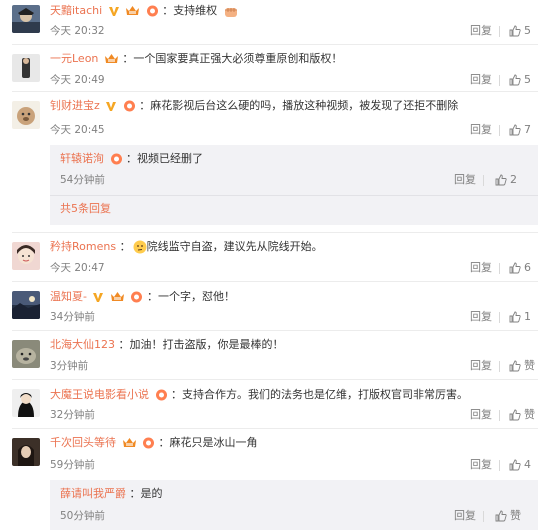 Image resolution: width=550 pixels, height=530 pixels. What do you see at coordinates (77, 130) in the screenshot?
I see `comment-time: 今天 20:45` at bounding box center [77, 130].